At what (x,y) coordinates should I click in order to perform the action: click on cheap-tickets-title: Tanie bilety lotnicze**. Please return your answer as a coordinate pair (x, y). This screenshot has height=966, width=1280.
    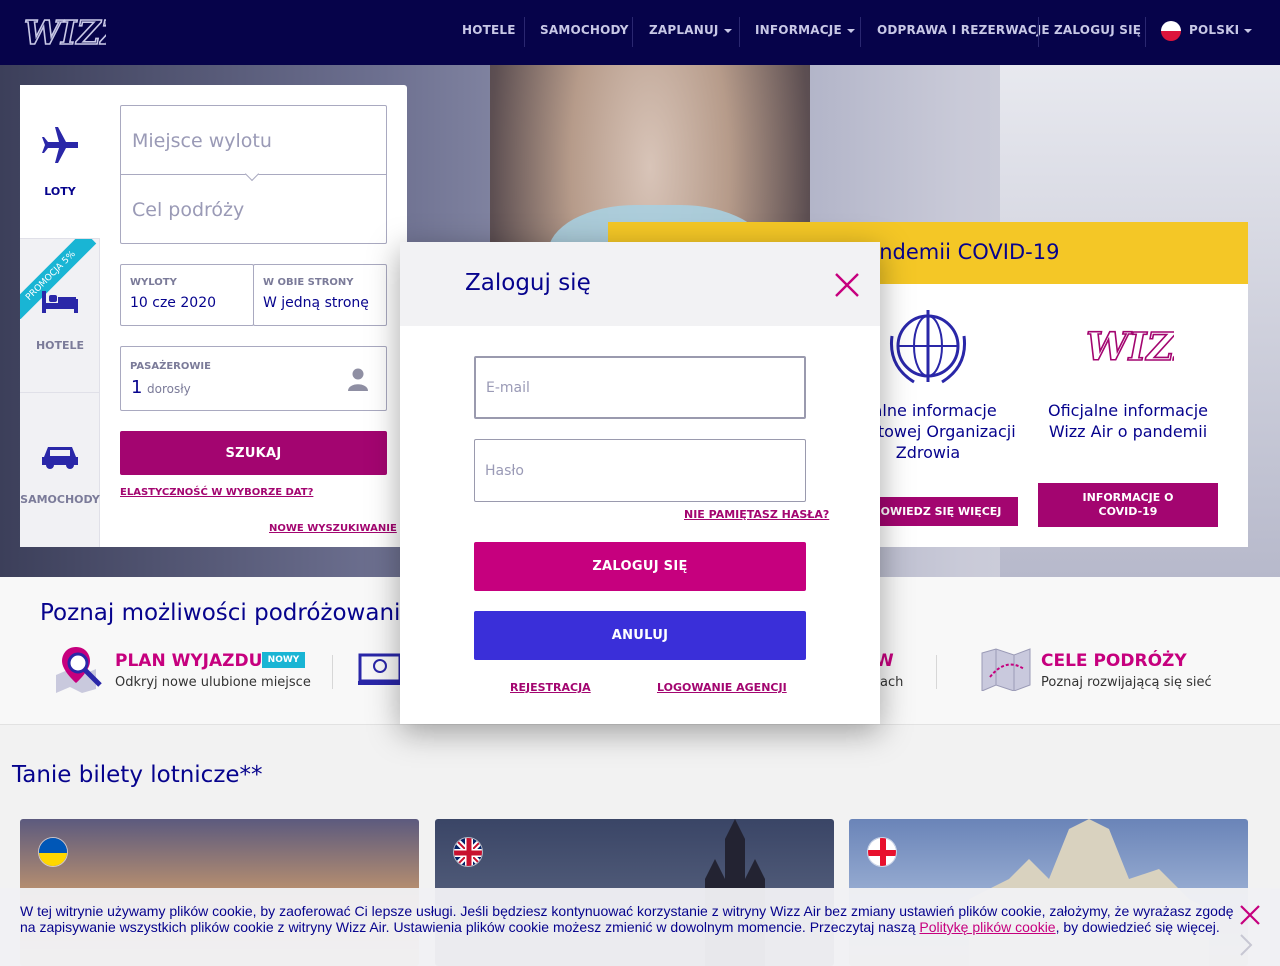
    Looking at the image, I should click on (137, 775).